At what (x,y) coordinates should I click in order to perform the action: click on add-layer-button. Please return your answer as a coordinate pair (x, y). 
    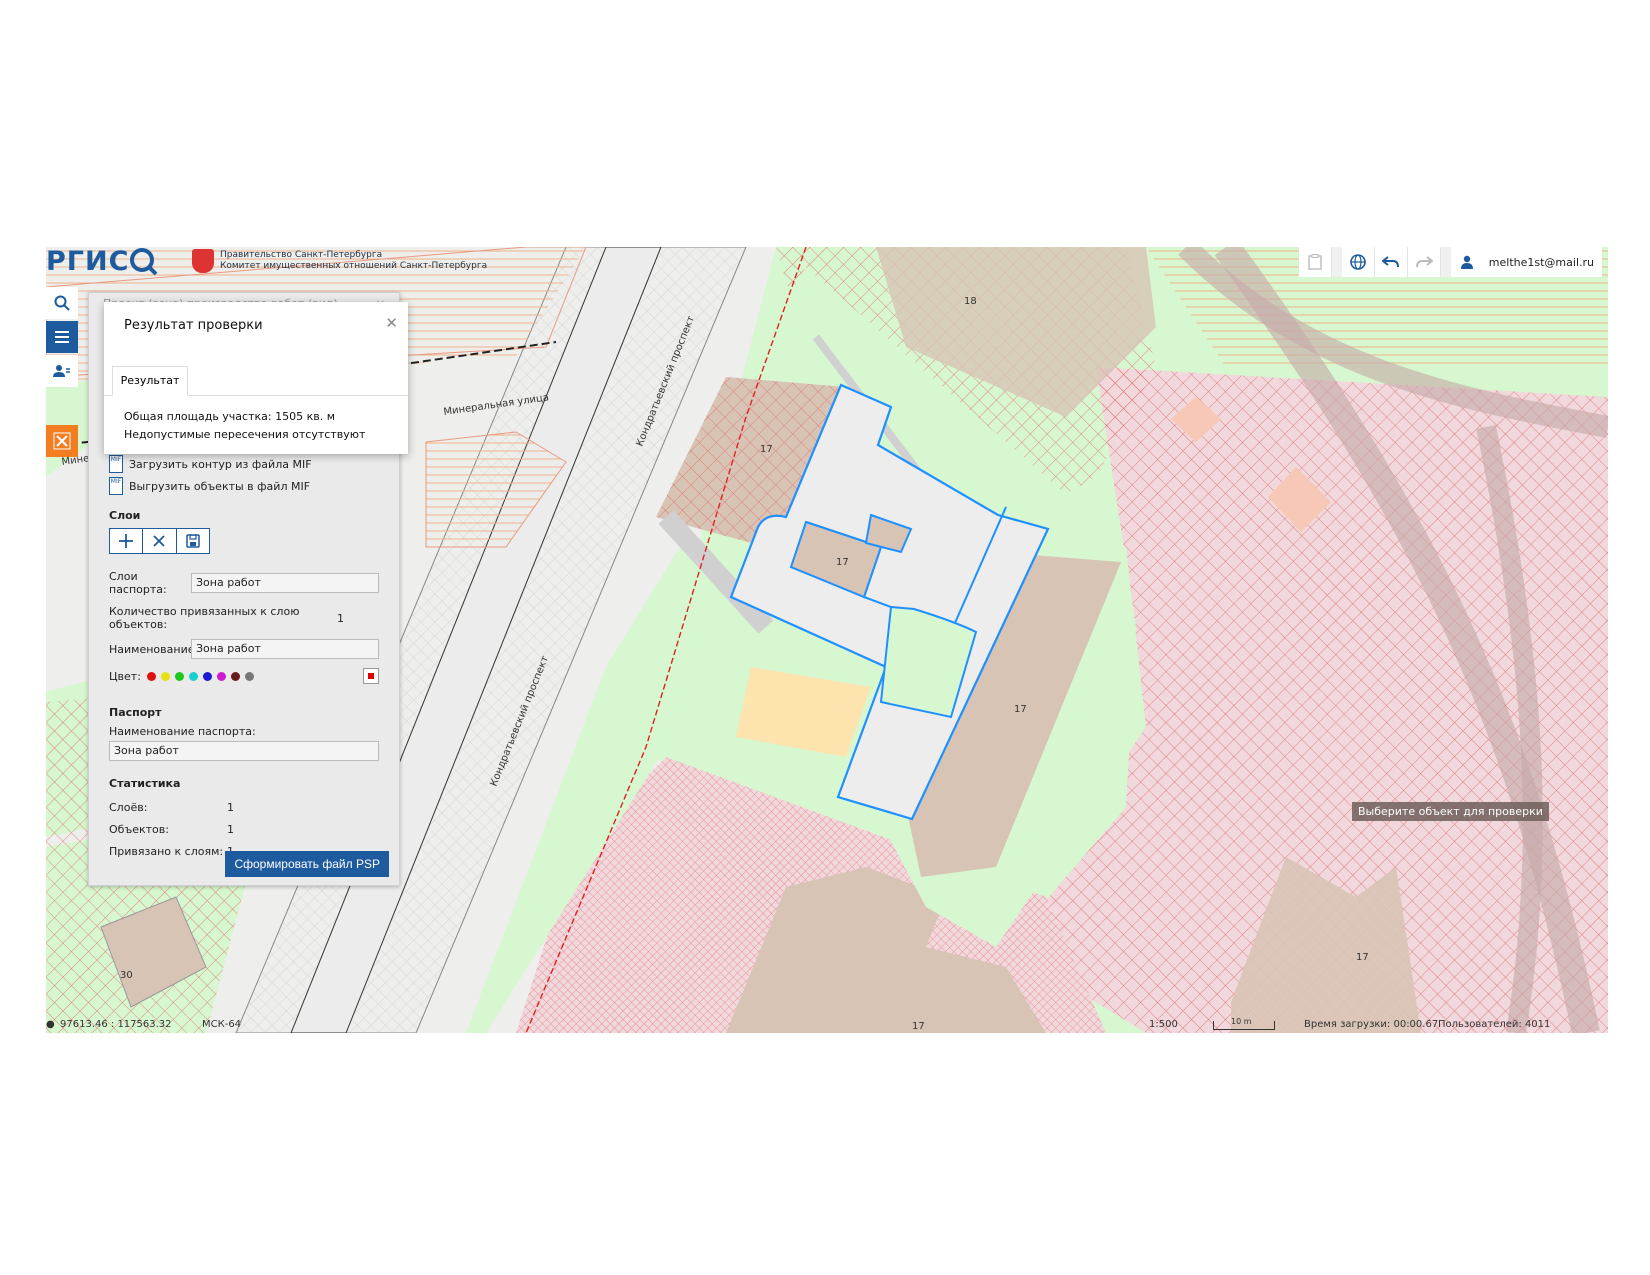
    Looking at the image, I should click on (127, 541).